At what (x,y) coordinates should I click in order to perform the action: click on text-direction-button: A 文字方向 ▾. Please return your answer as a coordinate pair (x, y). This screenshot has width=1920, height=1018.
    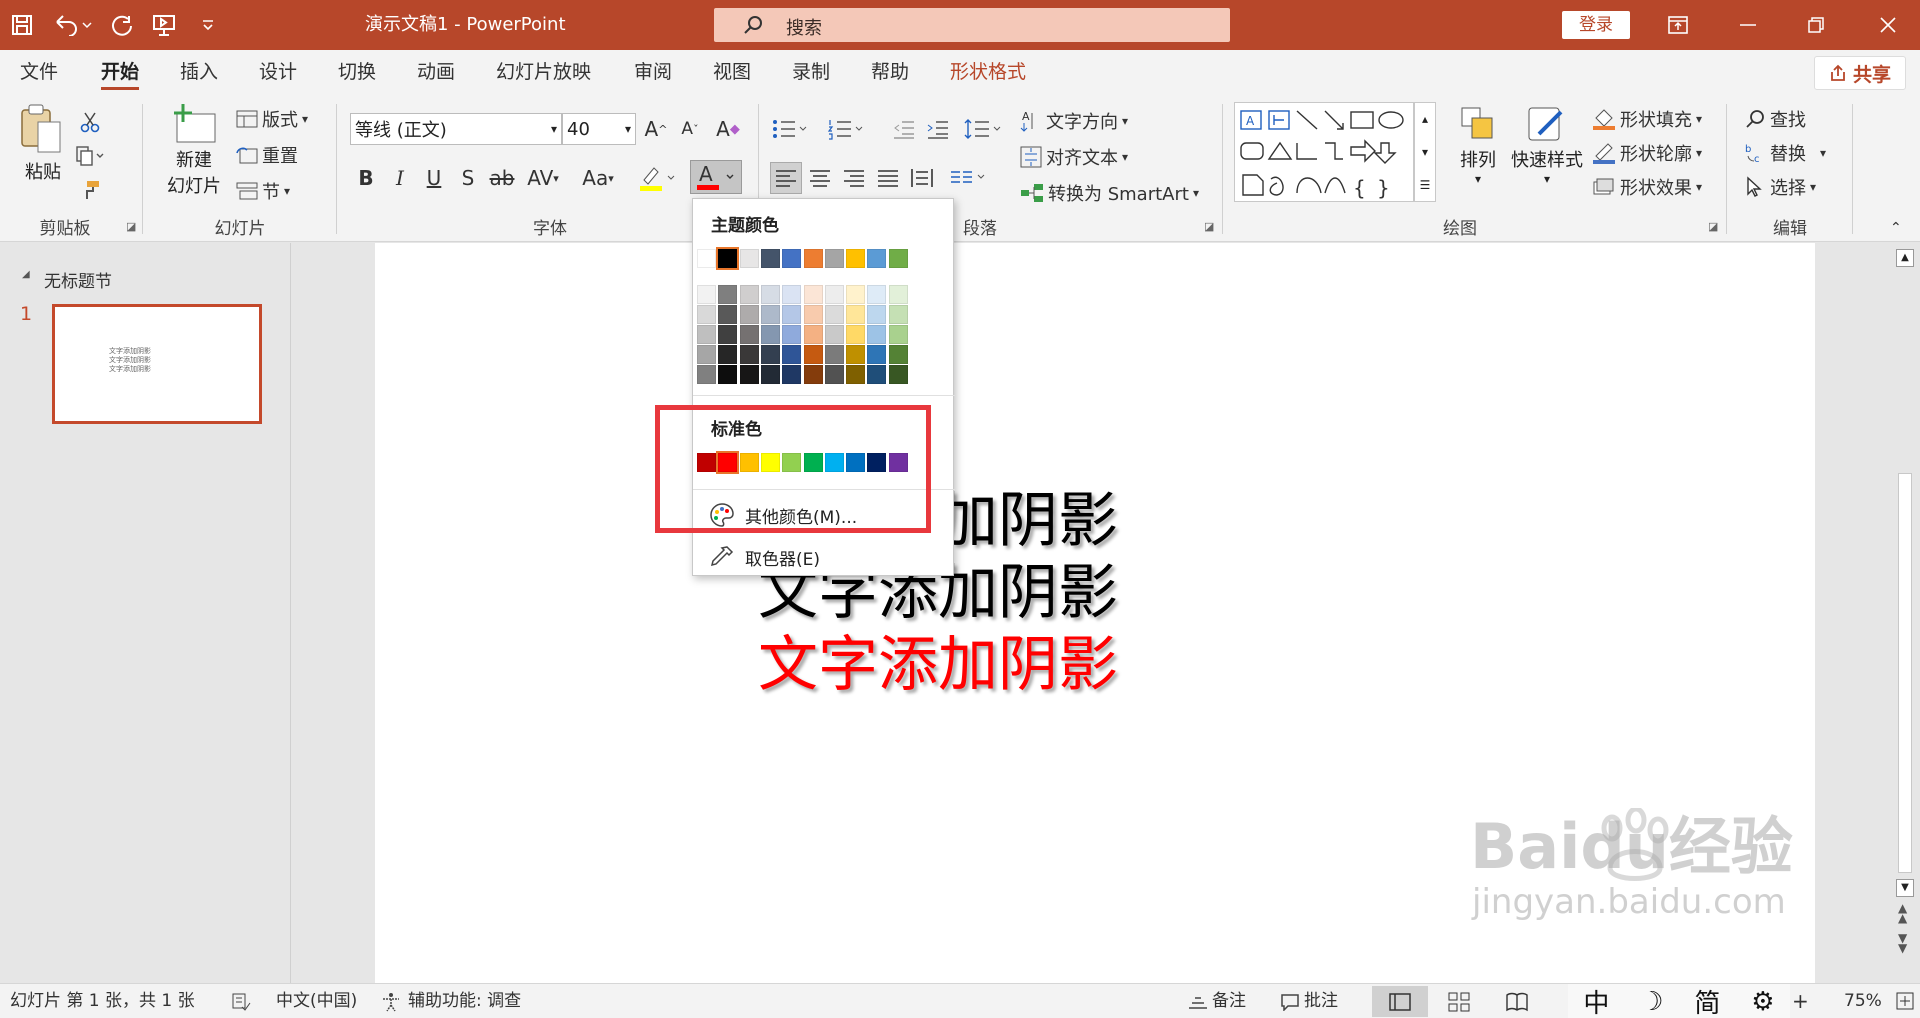
    Looking at the image, I should click on (1074, 121).